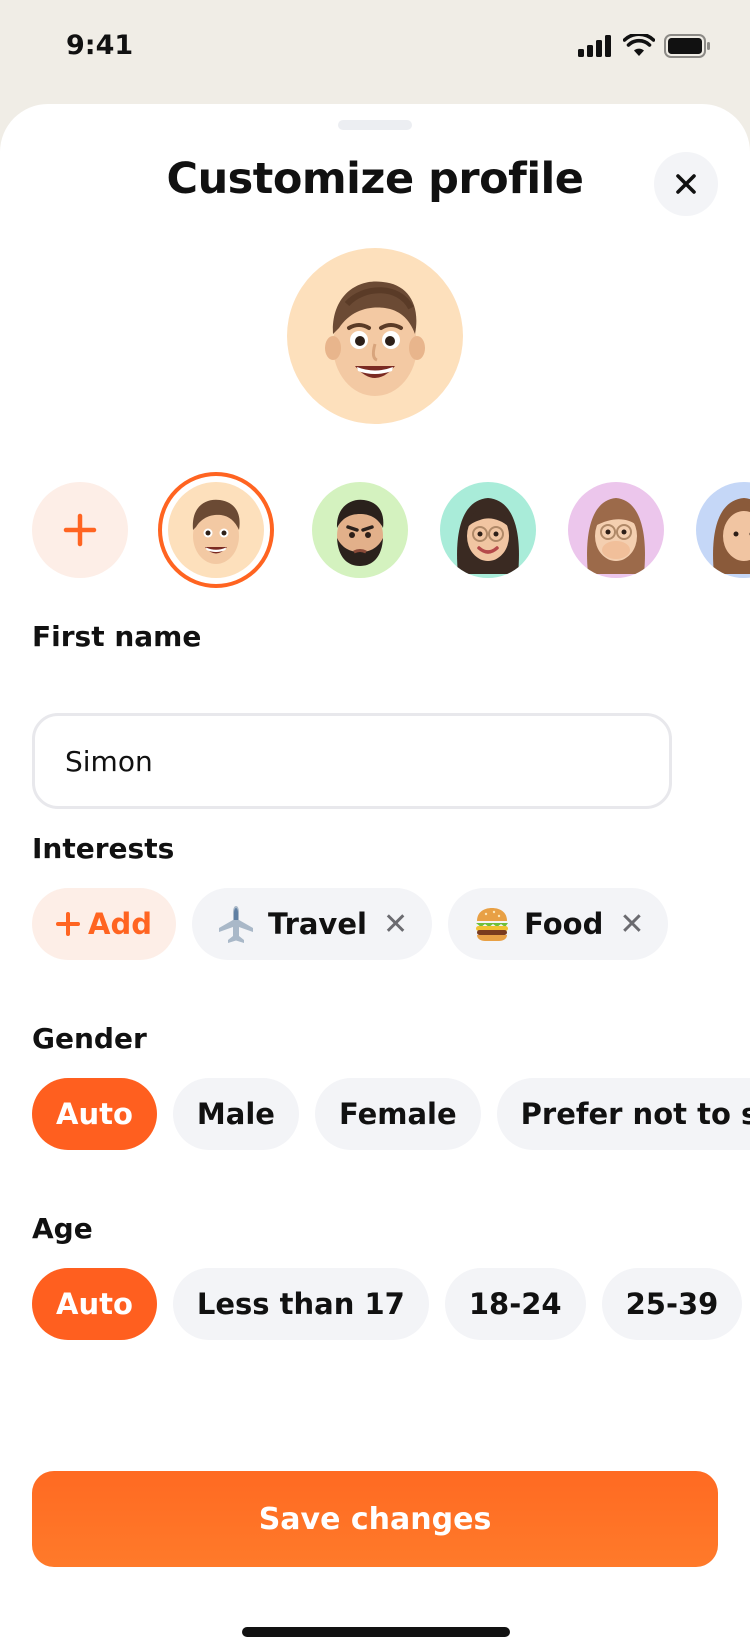  I want to click on burger-icon, so click(492, 924).